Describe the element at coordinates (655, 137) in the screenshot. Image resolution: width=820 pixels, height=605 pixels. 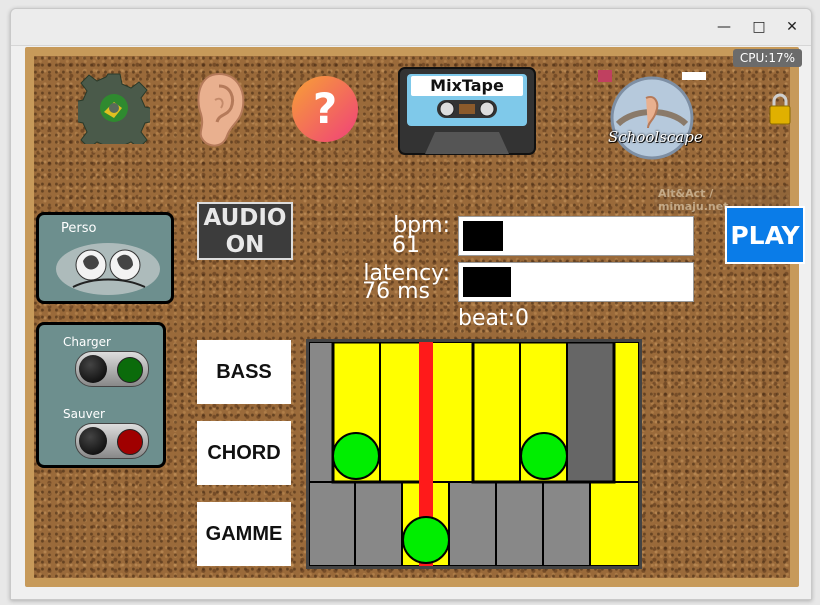
I see `schoolscape-label: Schoolscape` at that location.